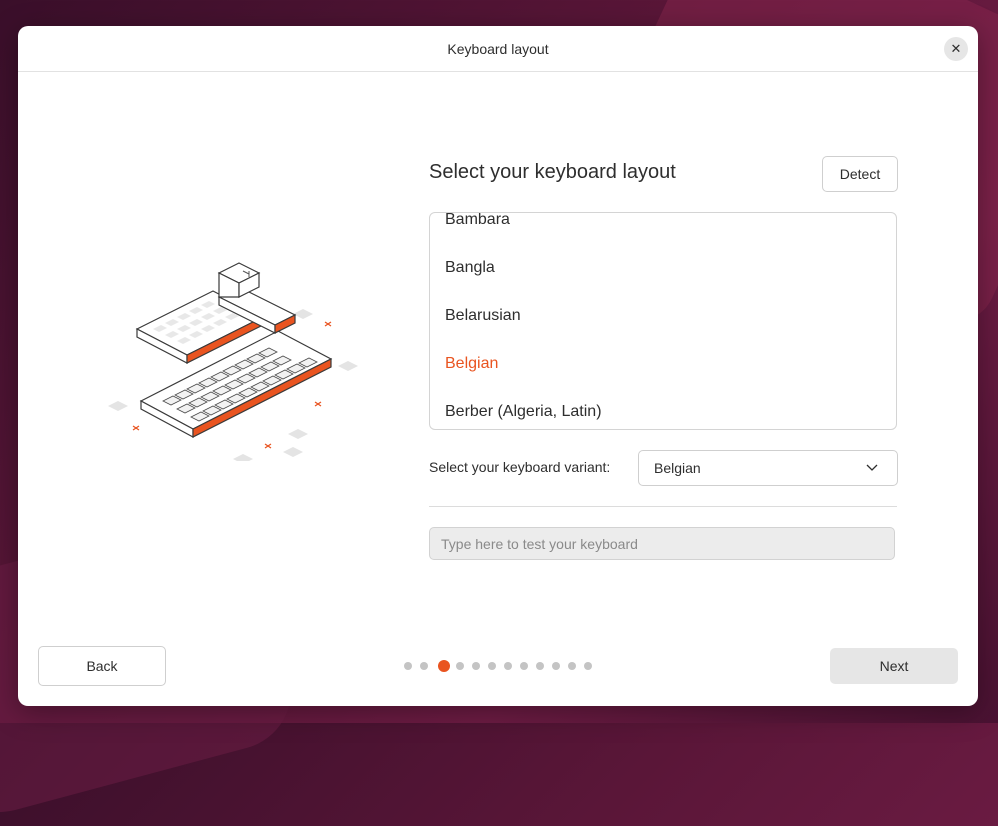 This screenshot has width=998, height=826. What do you see at coordinates (520, 467) in the screenshot?
I see `variant-label: Select your keyboard variant:` at bounding box center [520, 467].